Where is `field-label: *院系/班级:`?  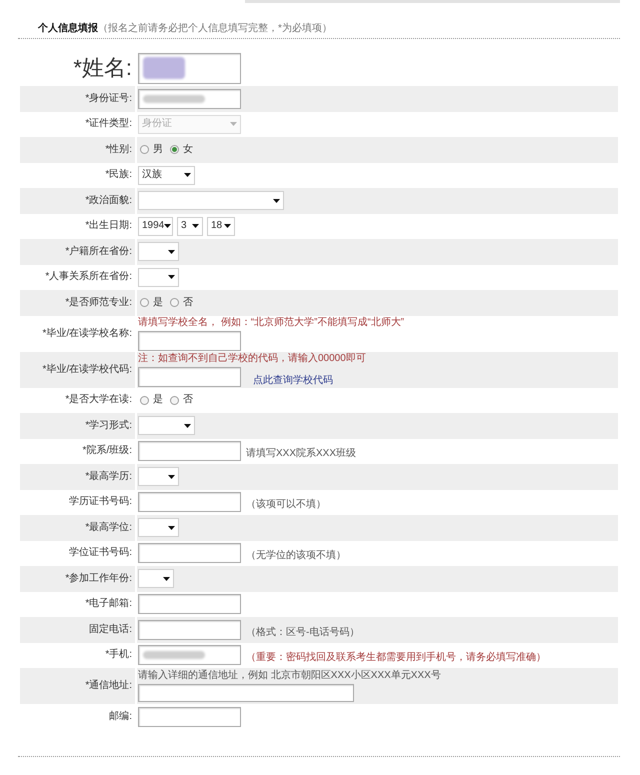
field-label: *院系/班级: is located at coordinates (107, 451).